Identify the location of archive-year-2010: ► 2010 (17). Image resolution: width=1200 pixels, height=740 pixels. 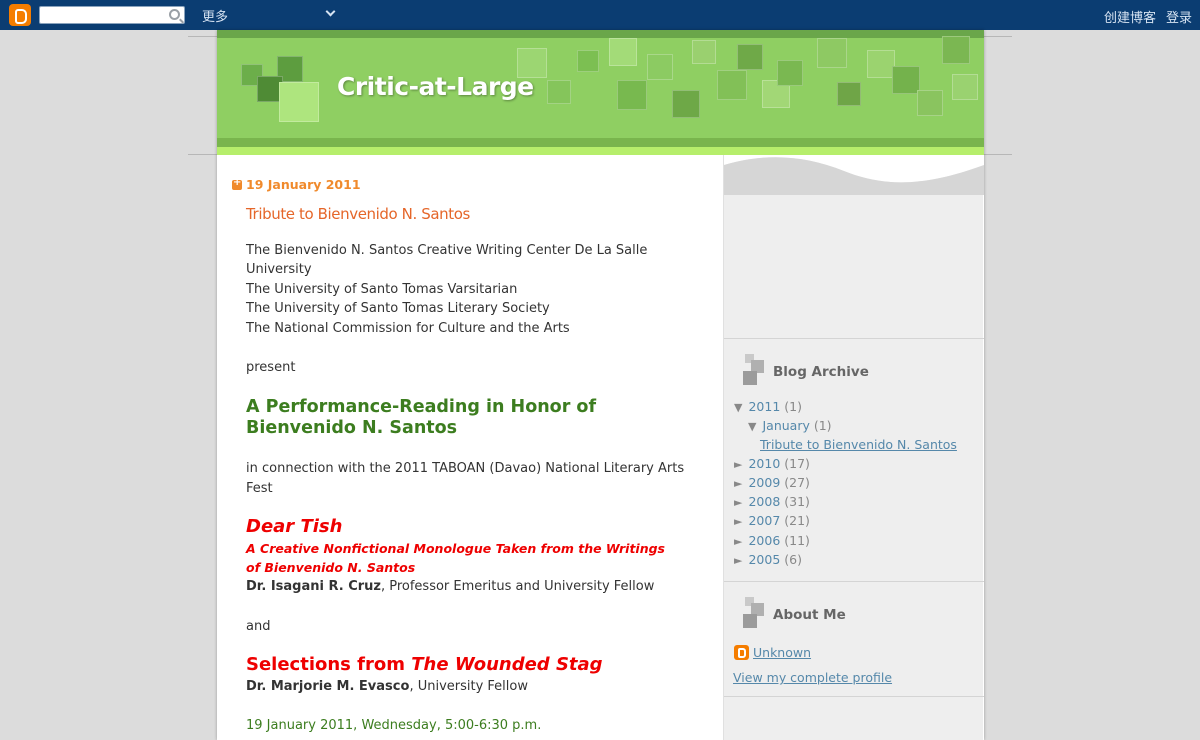
(772, 463).